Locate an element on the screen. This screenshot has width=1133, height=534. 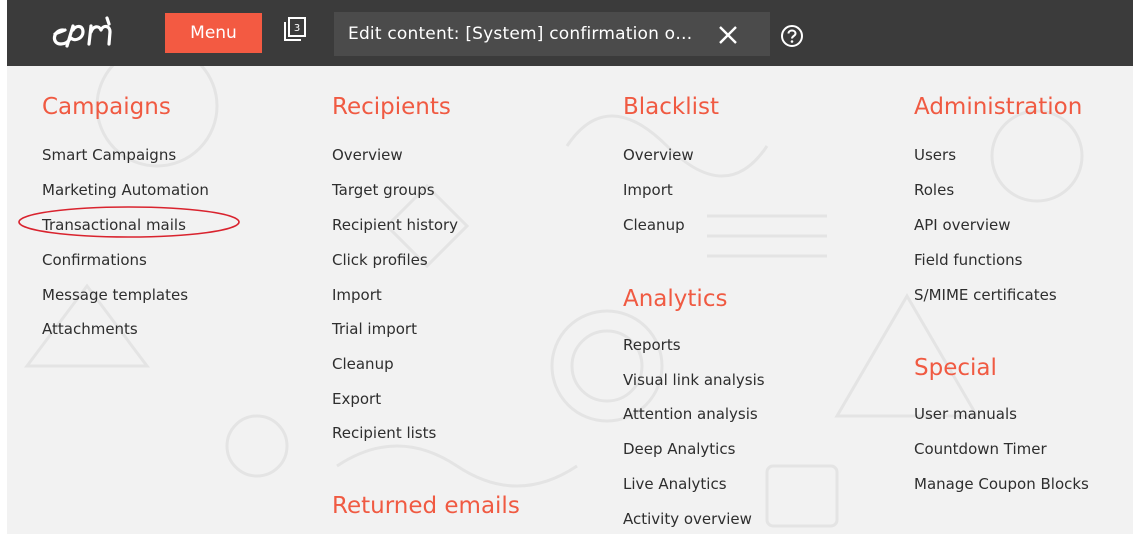
blacklist-item-cleanup: Cleanup is located at coordinates (654, 225).